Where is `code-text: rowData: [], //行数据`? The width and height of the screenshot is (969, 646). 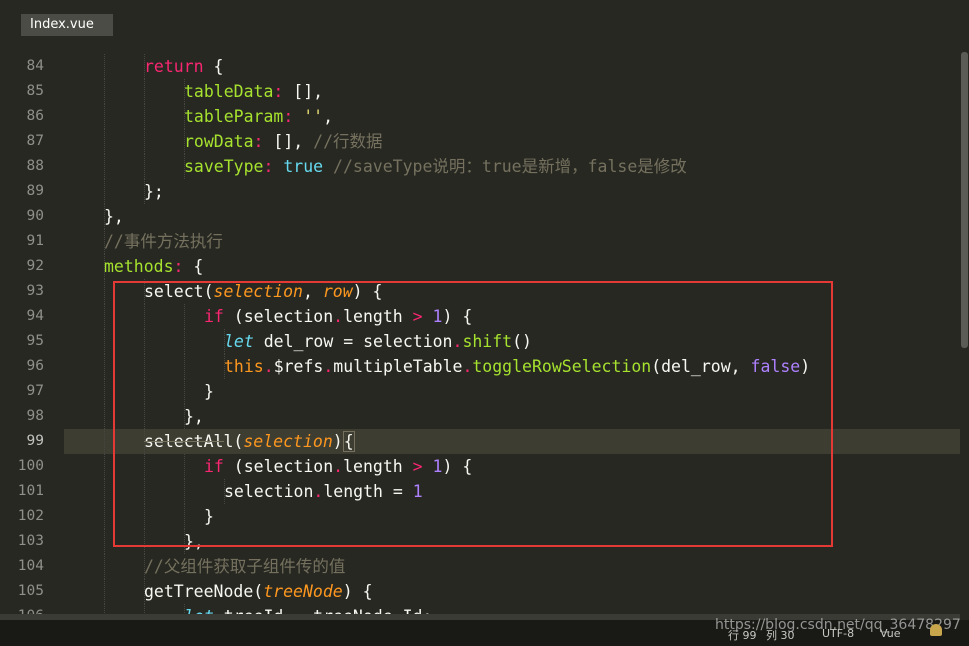 code-text: rowData: [], //行数据 is located at coordinates (283, 141).